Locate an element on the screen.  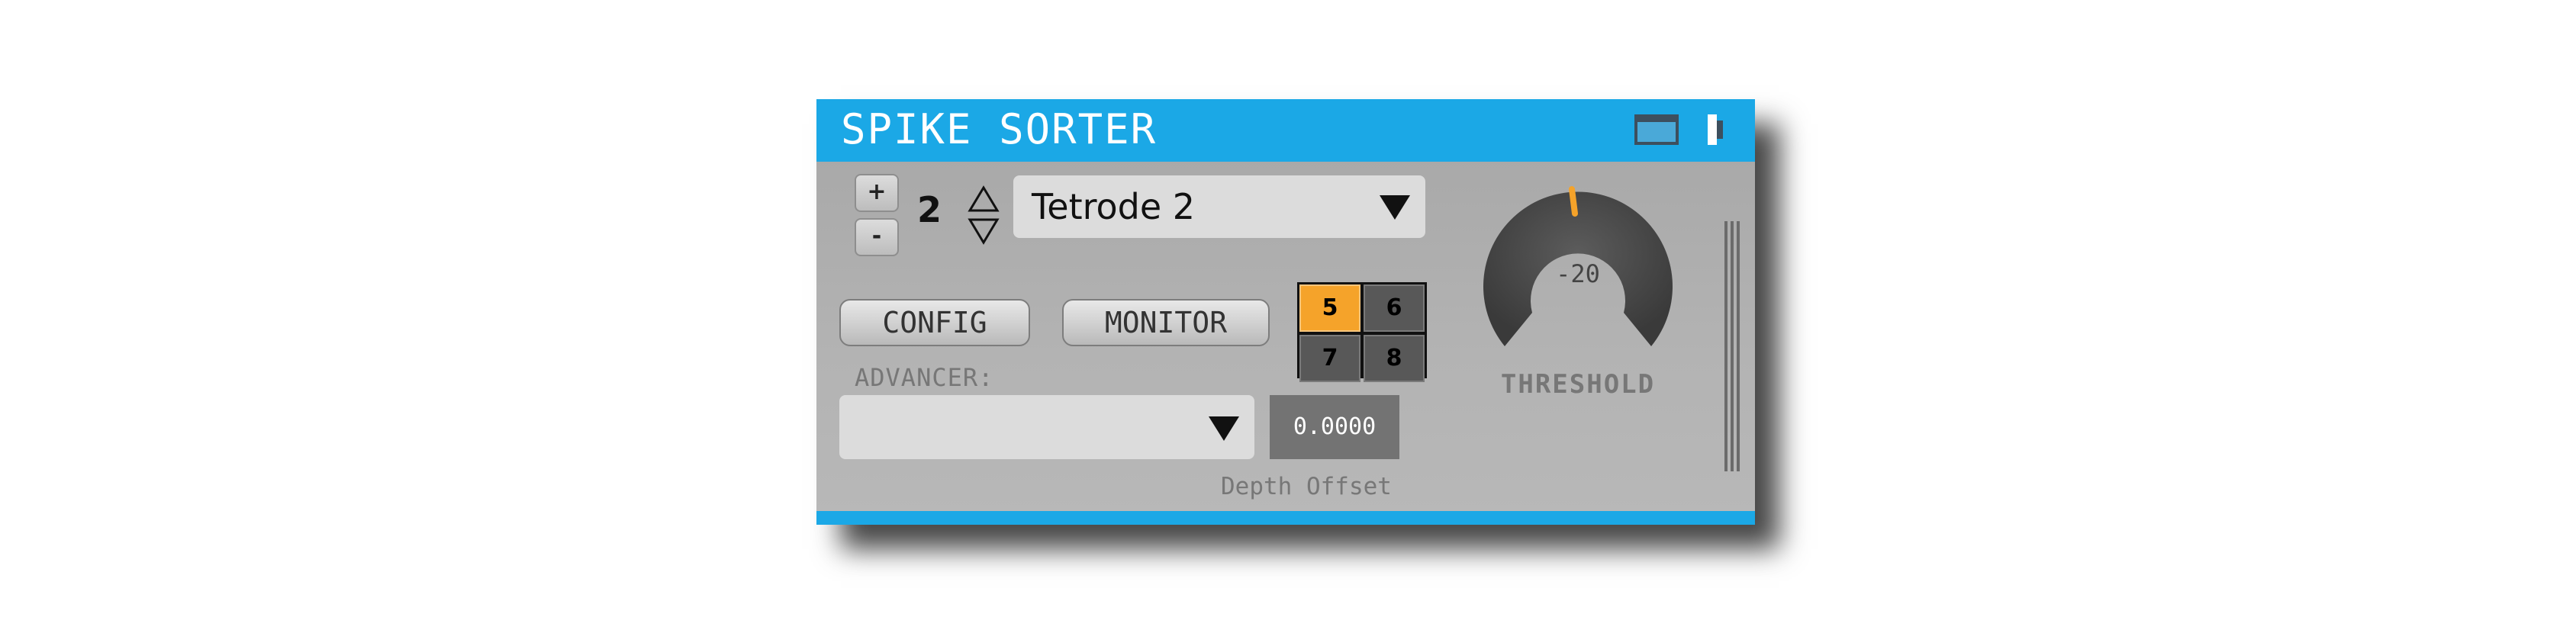
threshold-knob: -20 is located at coordinates (1578, 270).